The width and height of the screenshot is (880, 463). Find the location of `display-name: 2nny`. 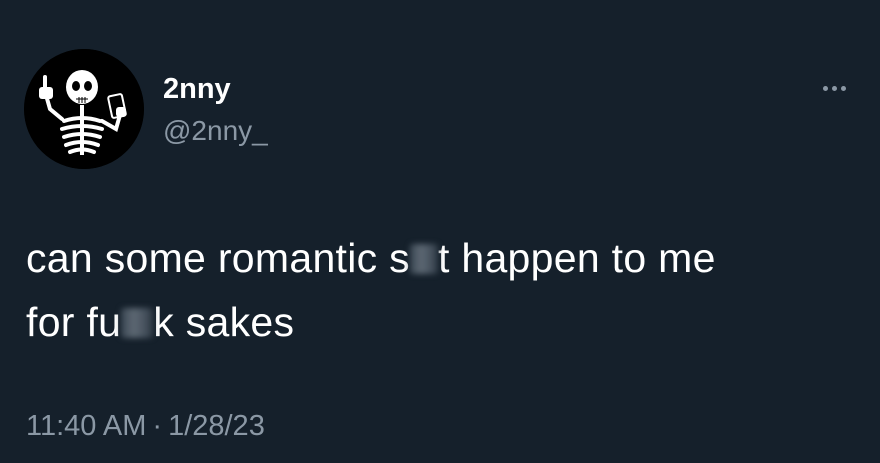

display-name: 2nny is located at coordinates (197, 89).